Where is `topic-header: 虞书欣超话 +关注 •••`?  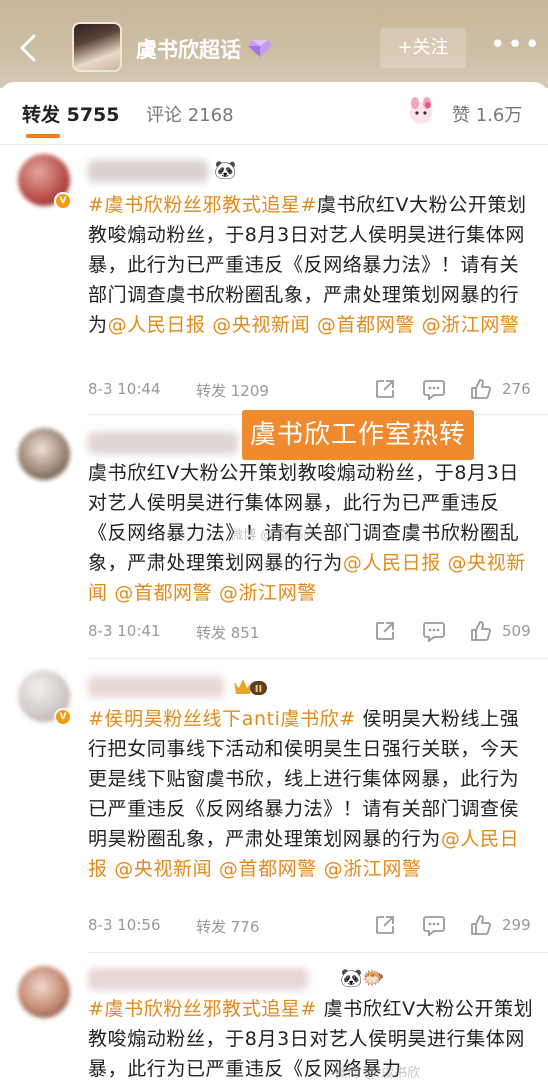
topic-header: 虞书欣超话 +关注 ••• is located at coordinates (274, 44).